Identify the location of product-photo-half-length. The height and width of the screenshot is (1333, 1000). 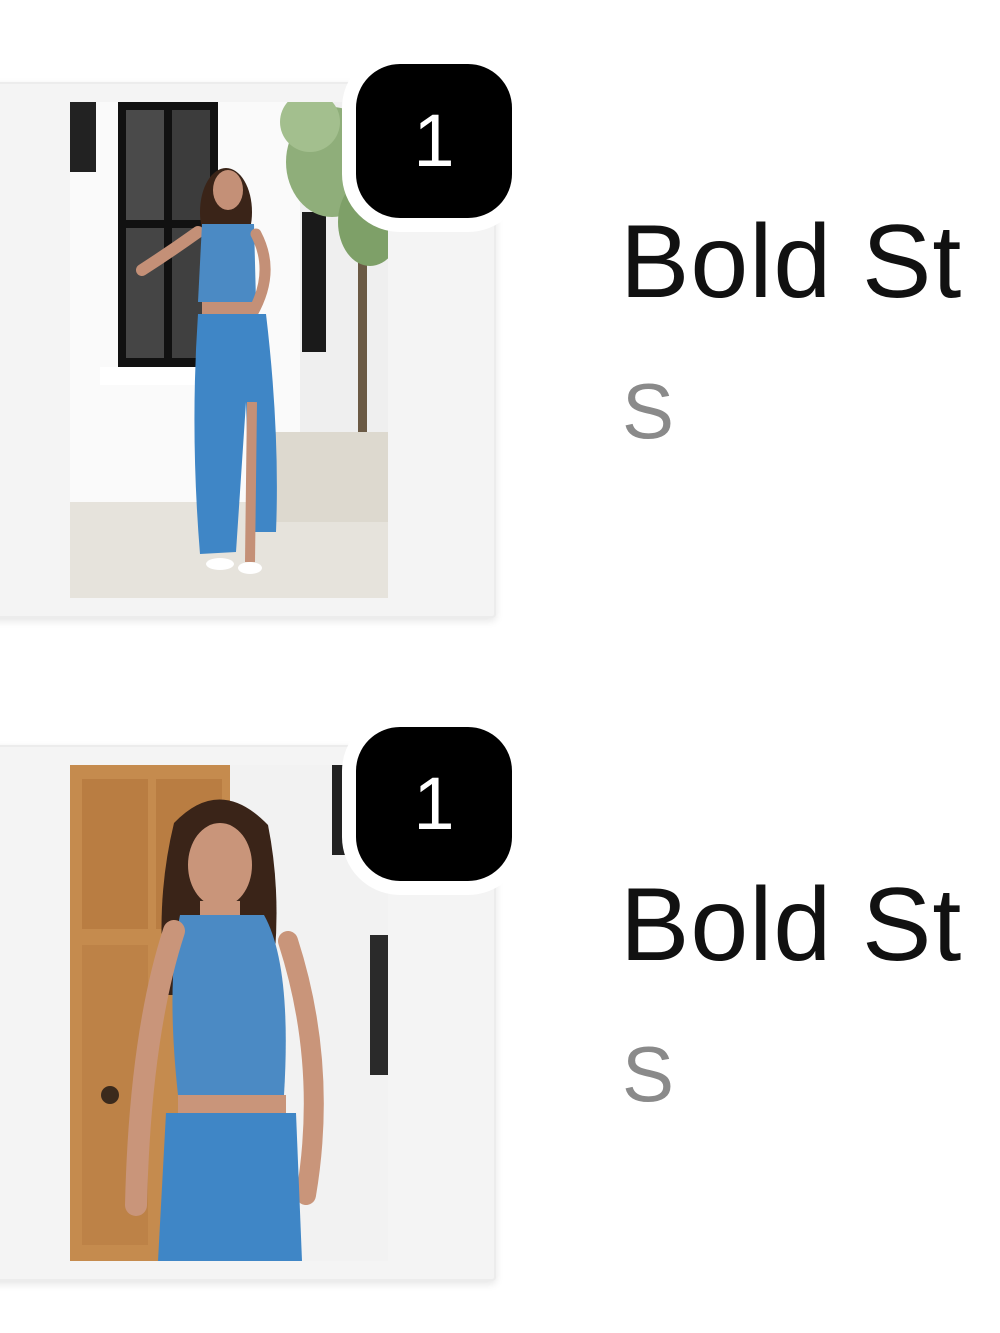
(229, 1013).